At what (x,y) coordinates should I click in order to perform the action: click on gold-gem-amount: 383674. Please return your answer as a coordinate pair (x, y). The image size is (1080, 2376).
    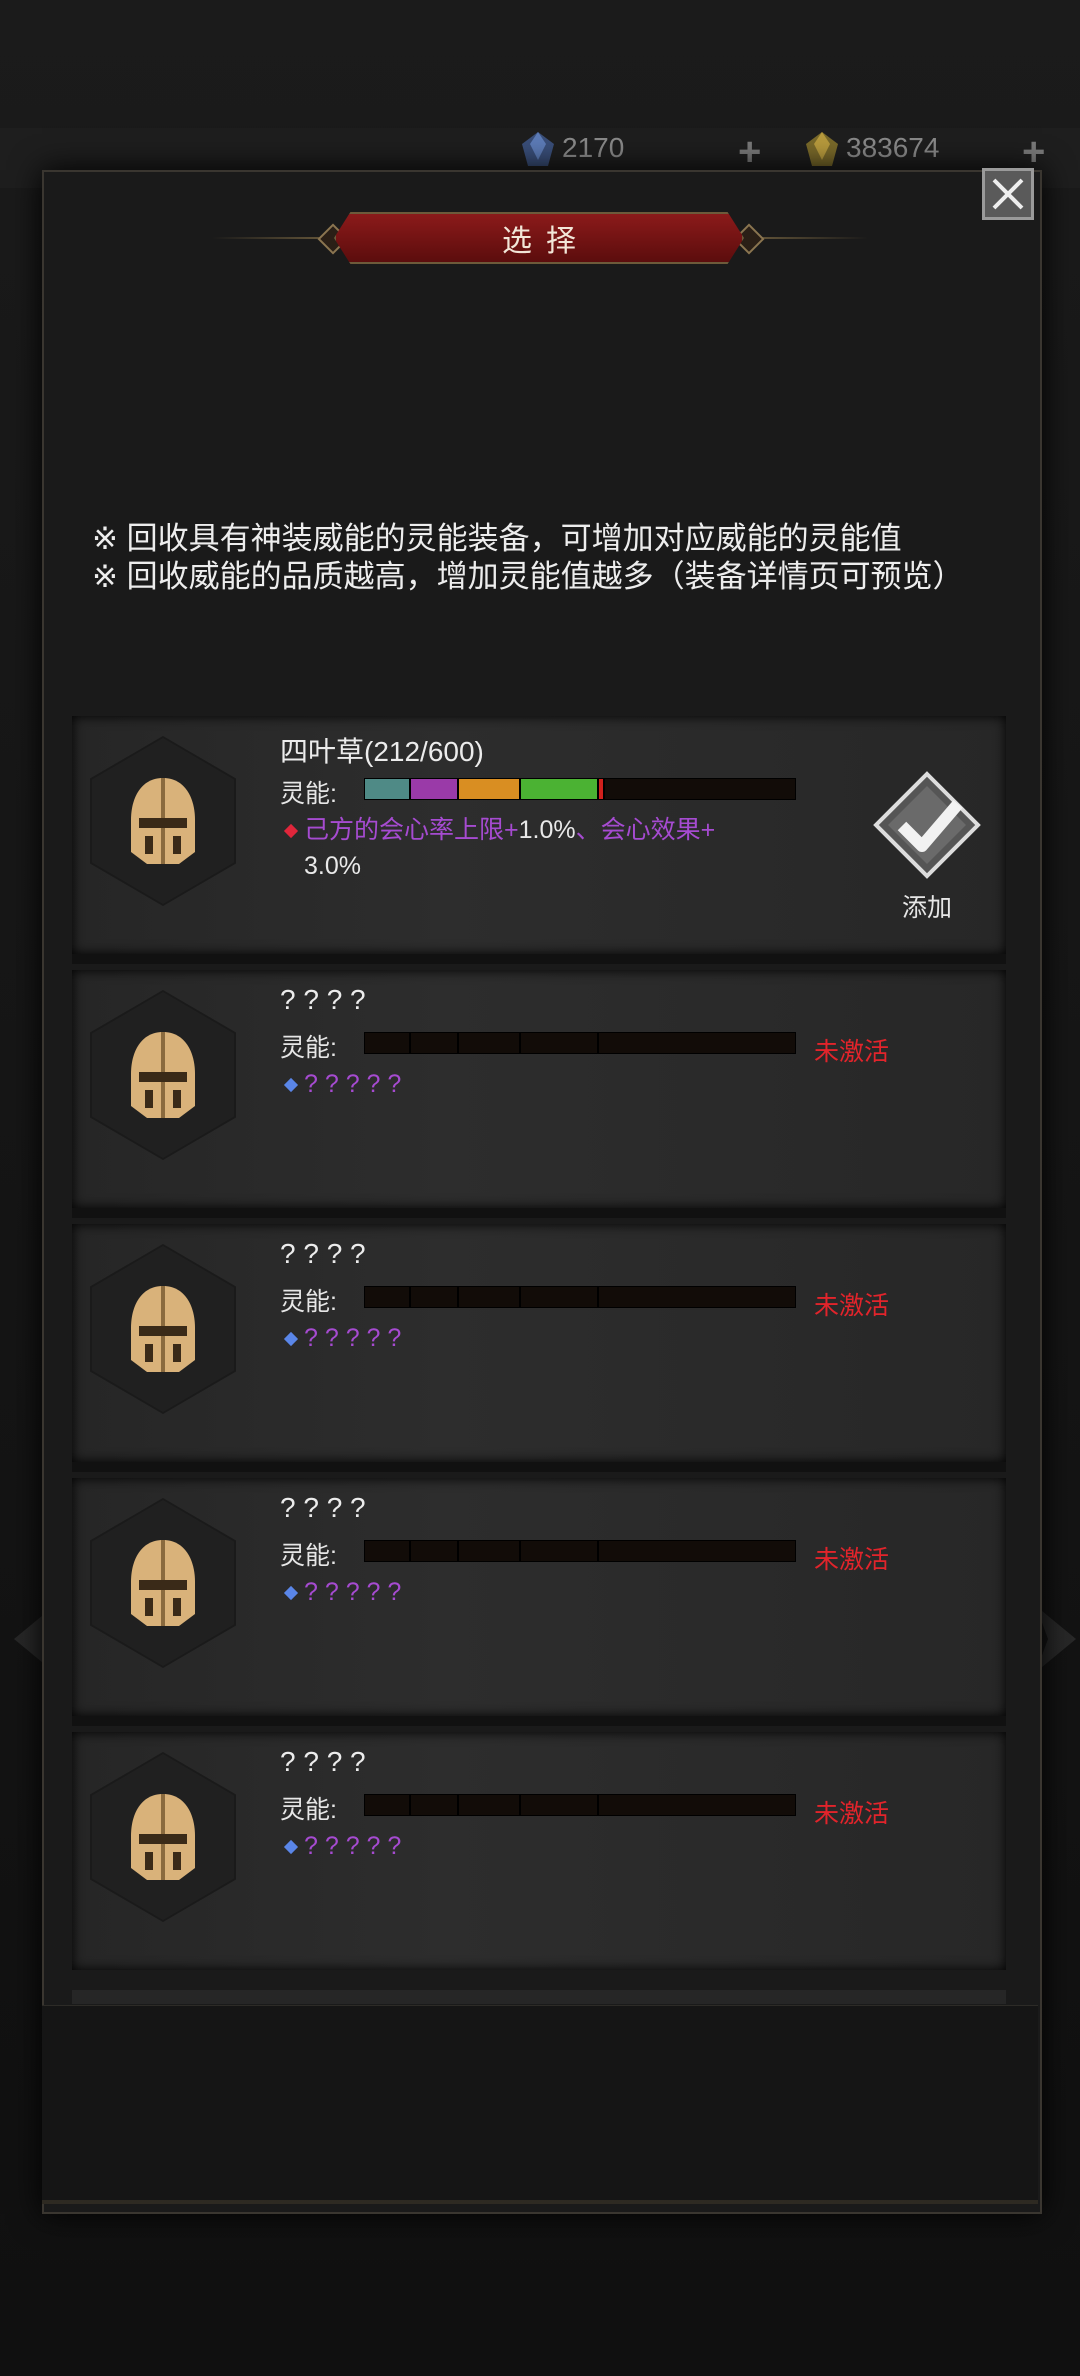
    Looking at the image, I should click on (893, 147).